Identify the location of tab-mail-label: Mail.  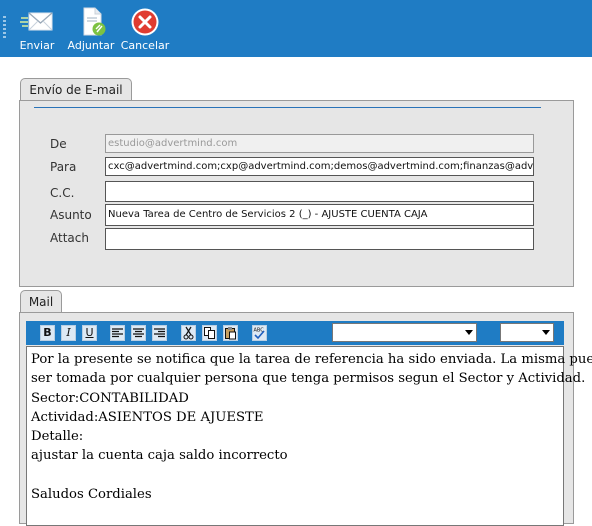
(41, 302).